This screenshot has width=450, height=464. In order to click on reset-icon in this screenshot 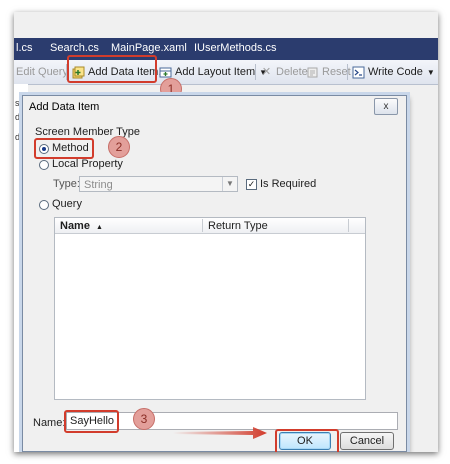, I will do `click(312, 72)`.